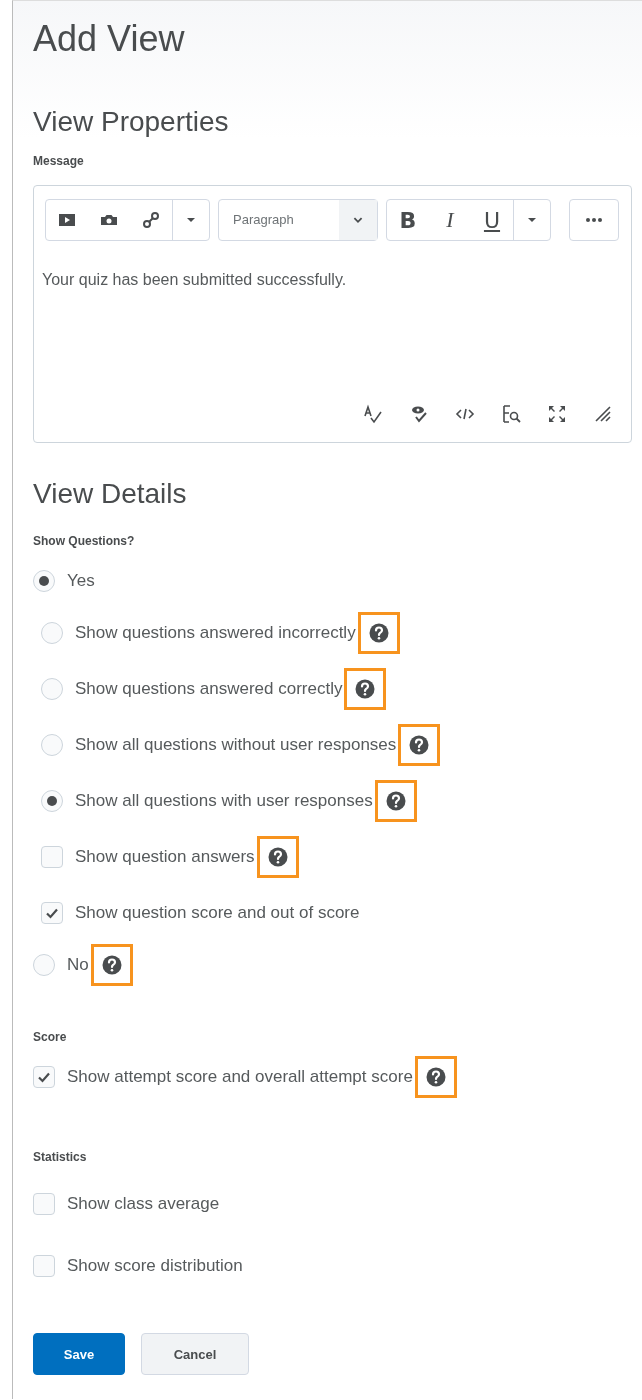 The width and height of the screenshot is (642, 1400). Describe the element at coordinates (450, 220) in the screenshot. I see `format-button: I` at that location.